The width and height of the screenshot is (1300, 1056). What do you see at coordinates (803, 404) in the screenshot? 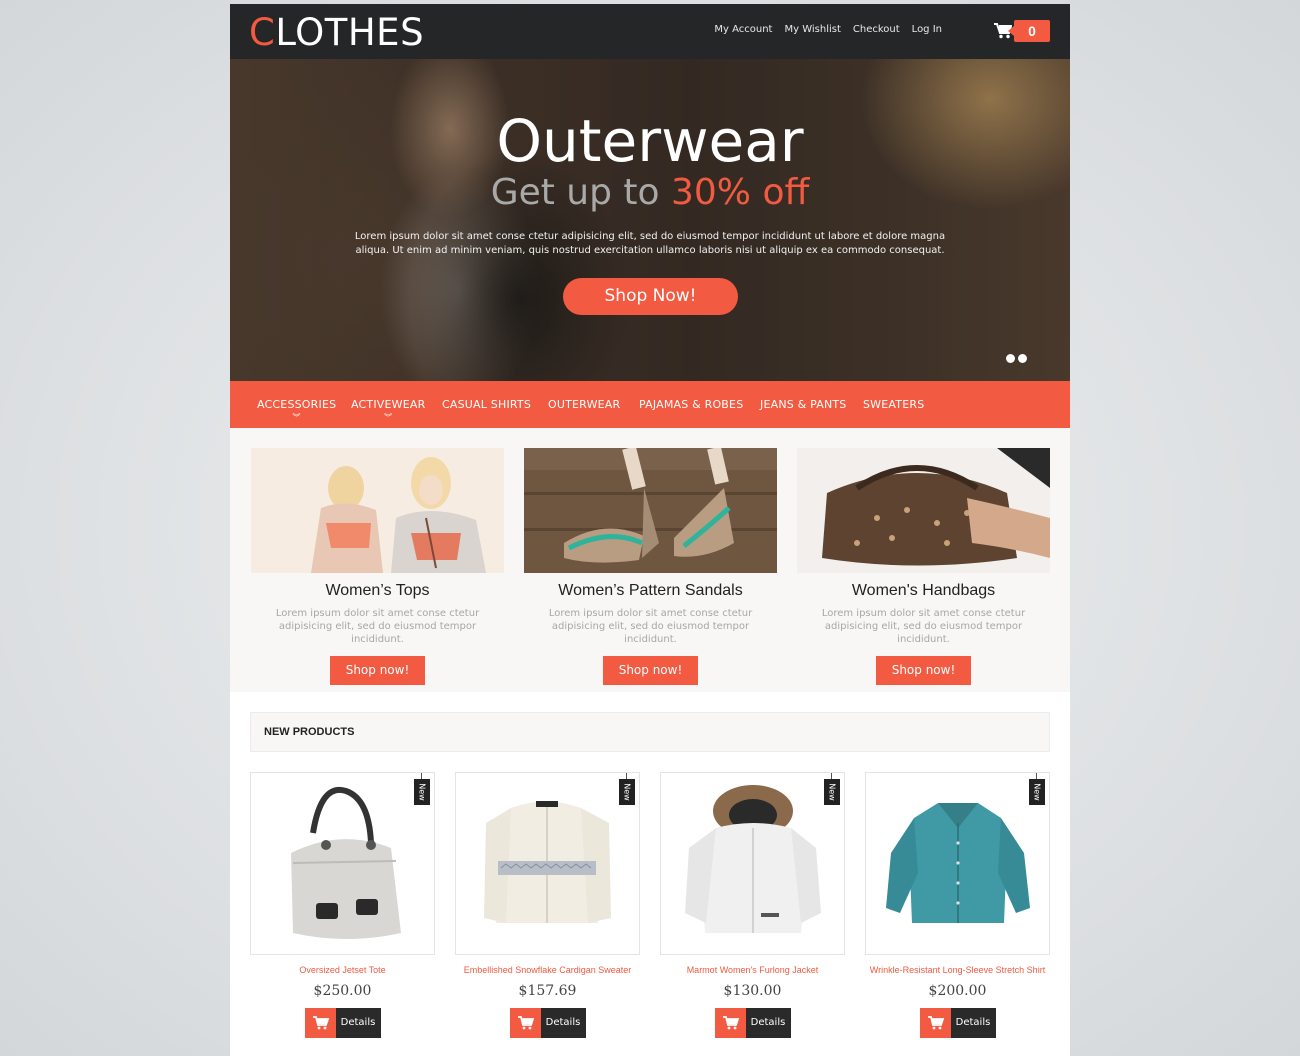
I see `nav-item-jeans-pants: JEANS & PANTS` at bounding box center [803, 404].